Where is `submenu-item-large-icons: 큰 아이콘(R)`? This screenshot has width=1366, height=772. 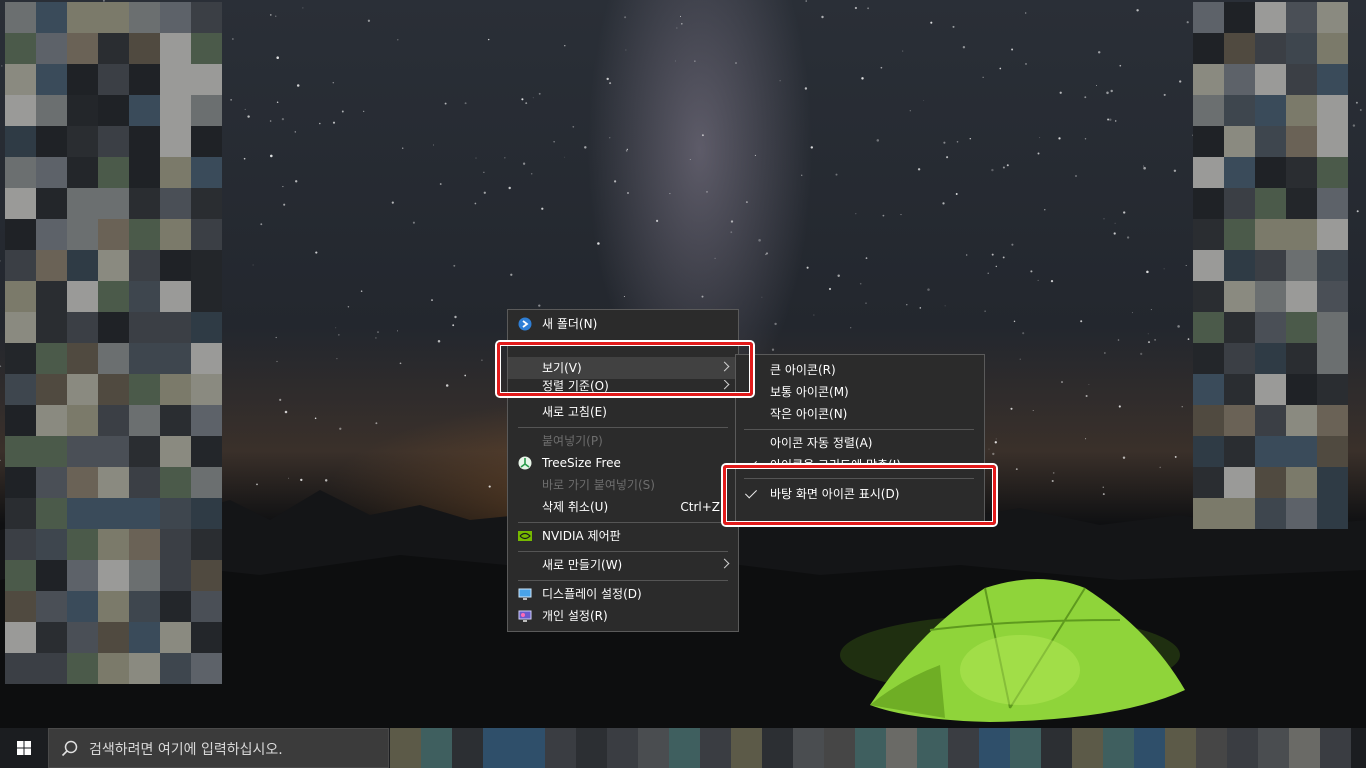 submenu-item-large-icons: 큰 아이콘(R) is located at coordinates (860, 370).